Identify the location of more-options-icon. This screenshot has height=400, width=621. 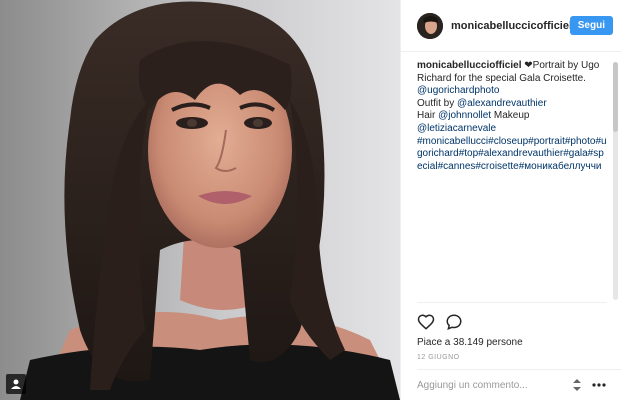
(599, 385).